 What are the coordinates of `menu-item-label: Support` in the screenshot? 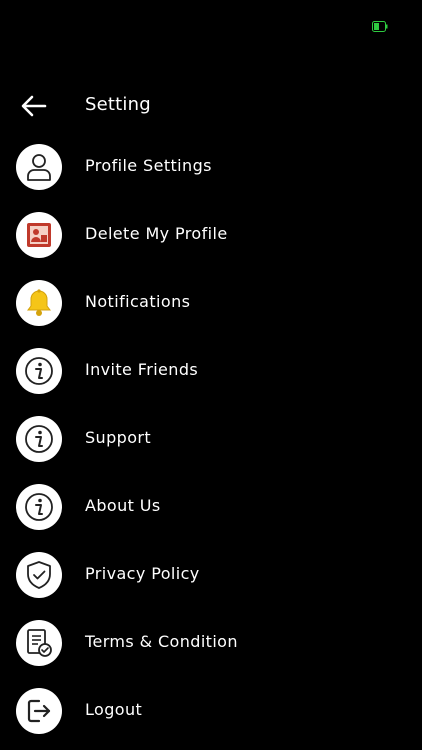 It's located at (118, 437).